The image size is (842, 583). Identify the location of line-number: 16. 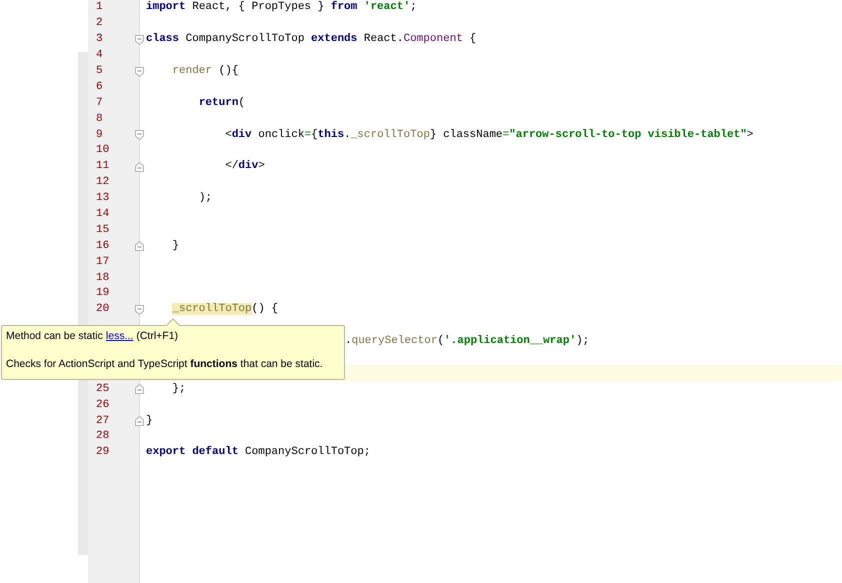
(102, 246).